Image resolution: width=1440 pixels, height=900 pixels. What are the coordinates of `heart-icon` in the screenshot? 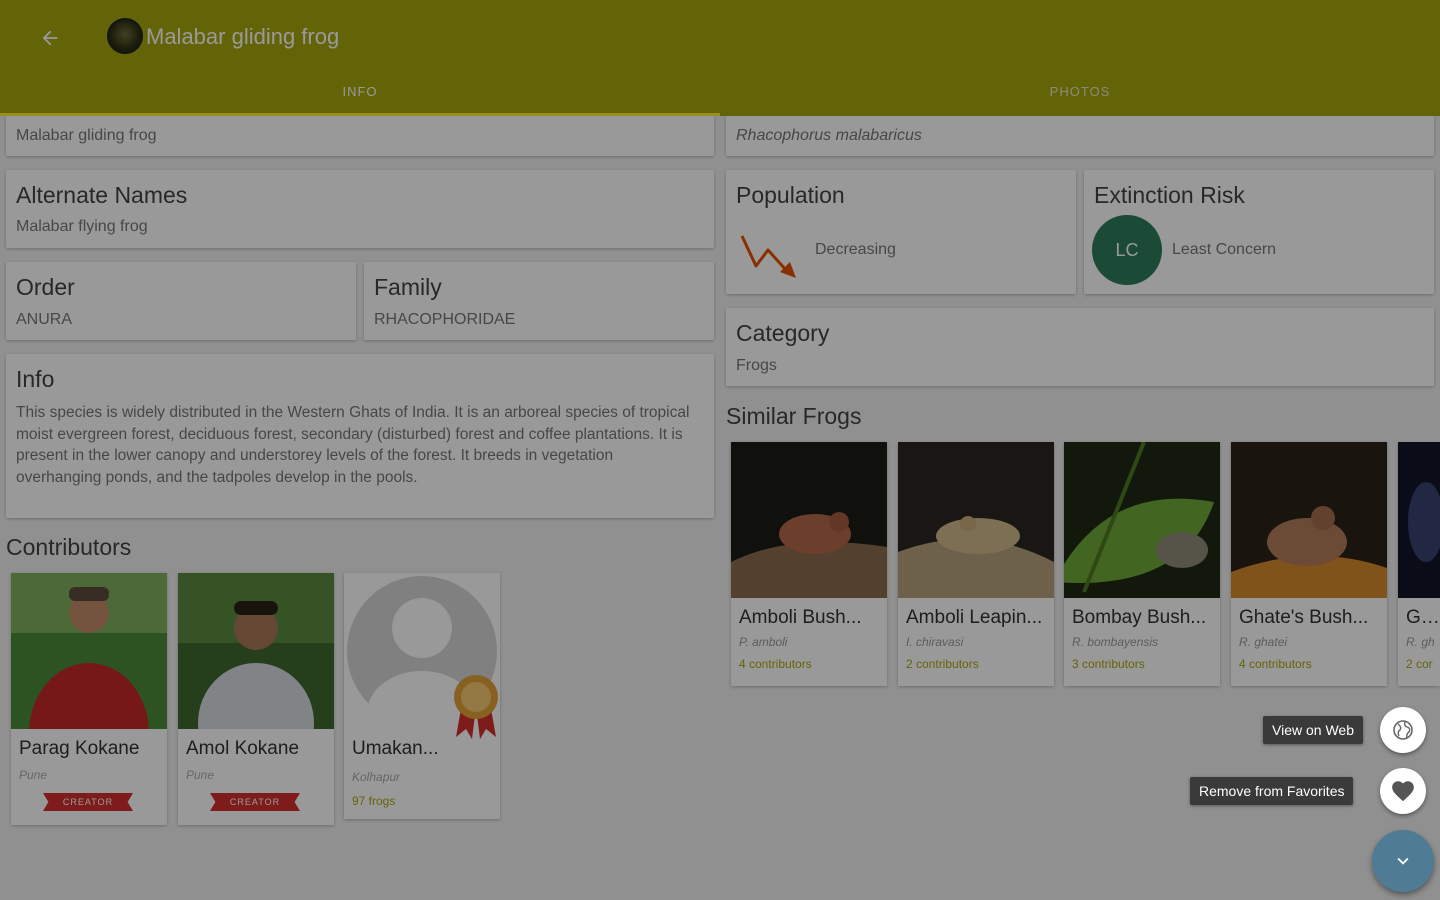 It's located at (1403, 791).